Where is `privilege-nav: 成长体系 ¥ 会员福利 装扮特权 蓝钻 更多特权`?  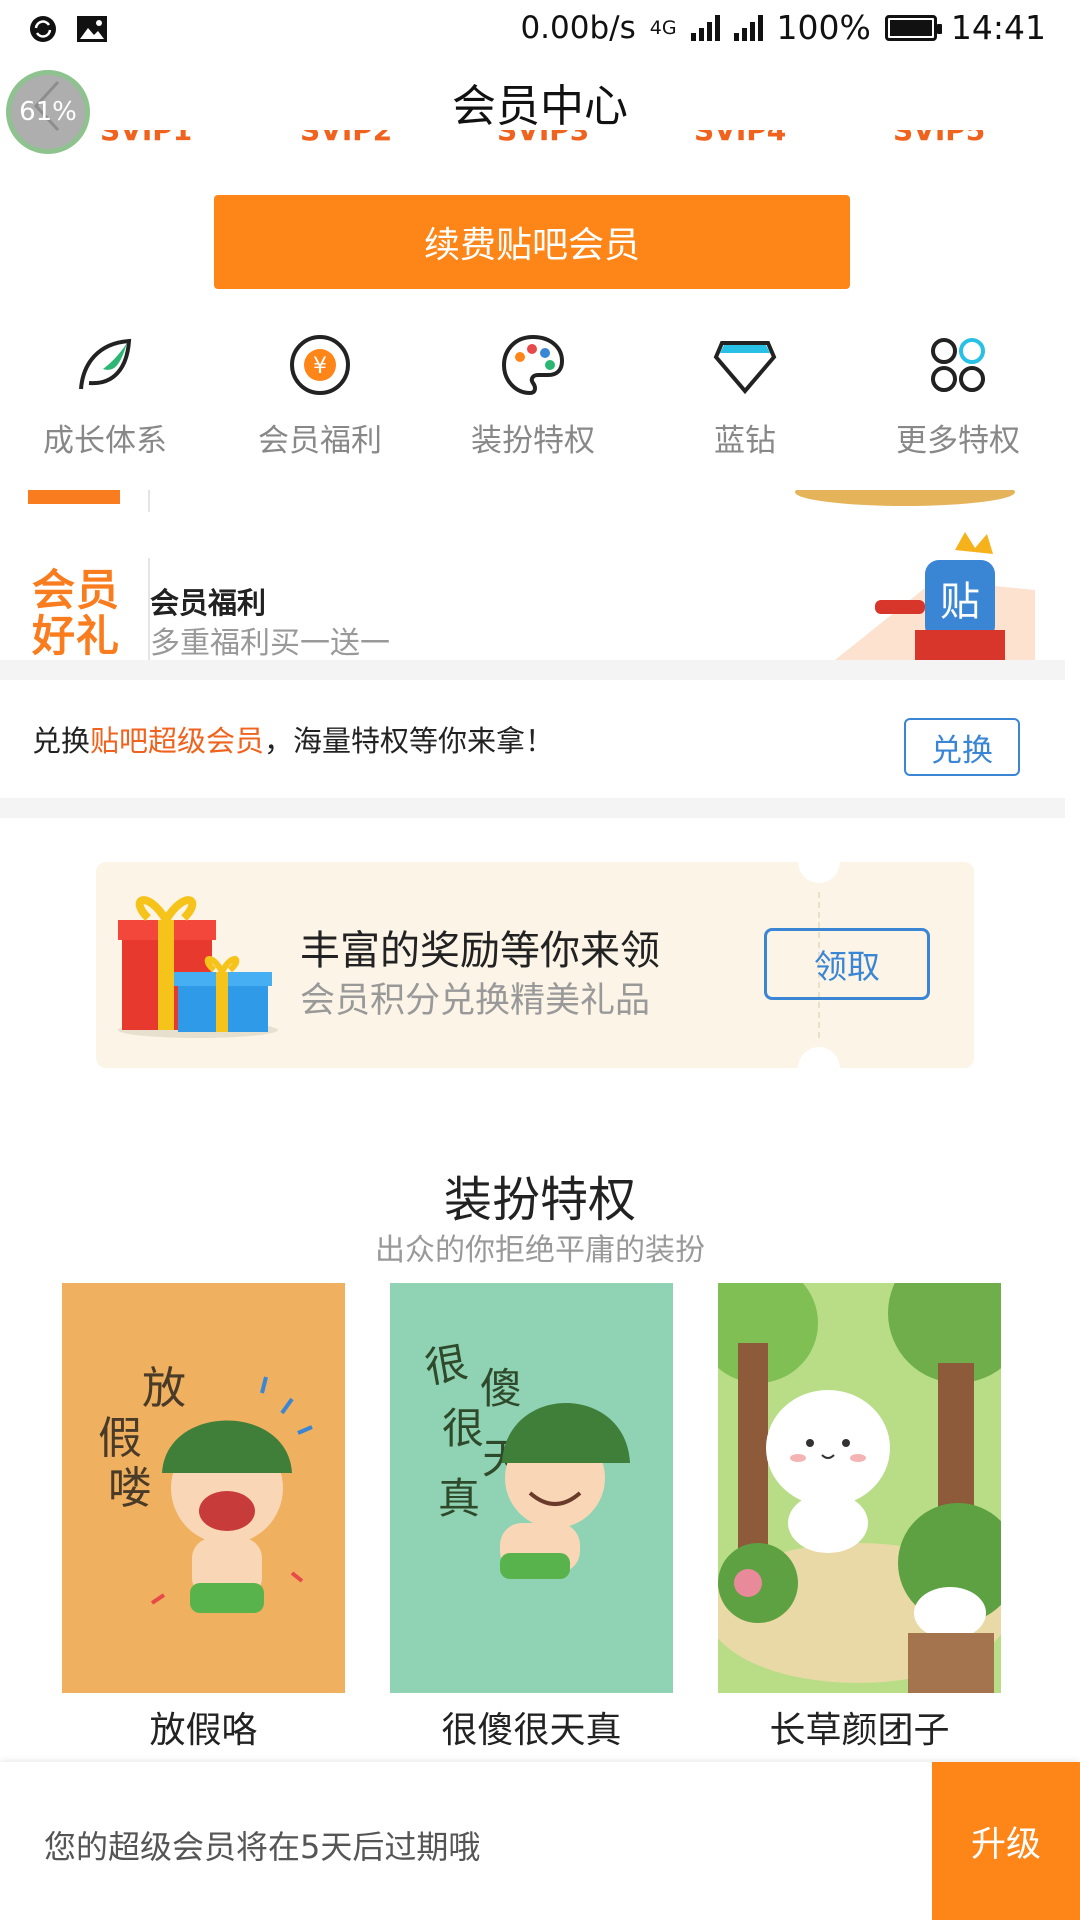 privilege-nav: 成长体系 ¥ 会员福利 装扮特权 蓝钻 更多特权 is located at coordinates (540, 395).